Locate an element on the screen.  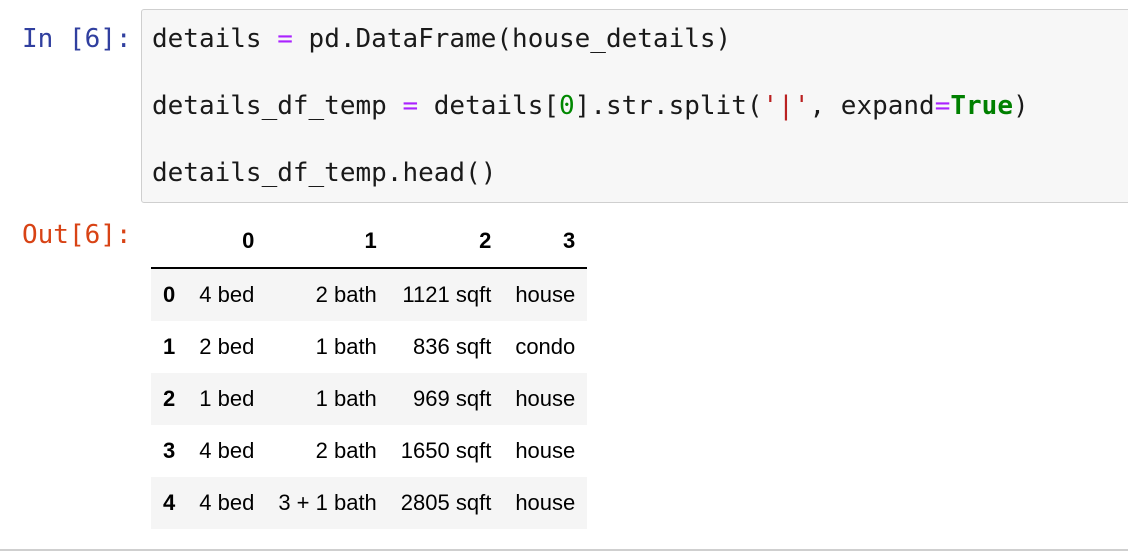
code-token: ) is located at coordinates (1021, 106).